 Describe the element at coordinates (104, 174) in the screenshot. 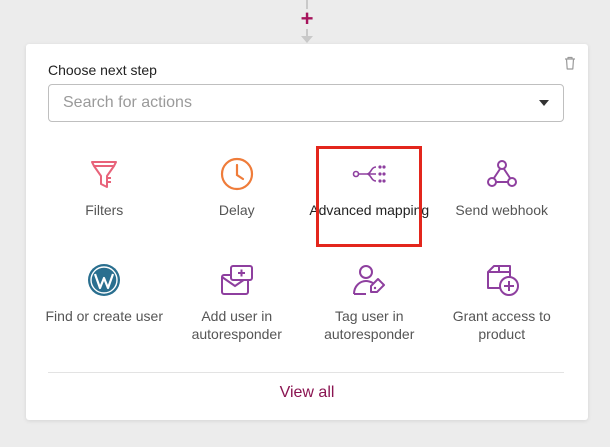

I see `filter-icon` at that location.